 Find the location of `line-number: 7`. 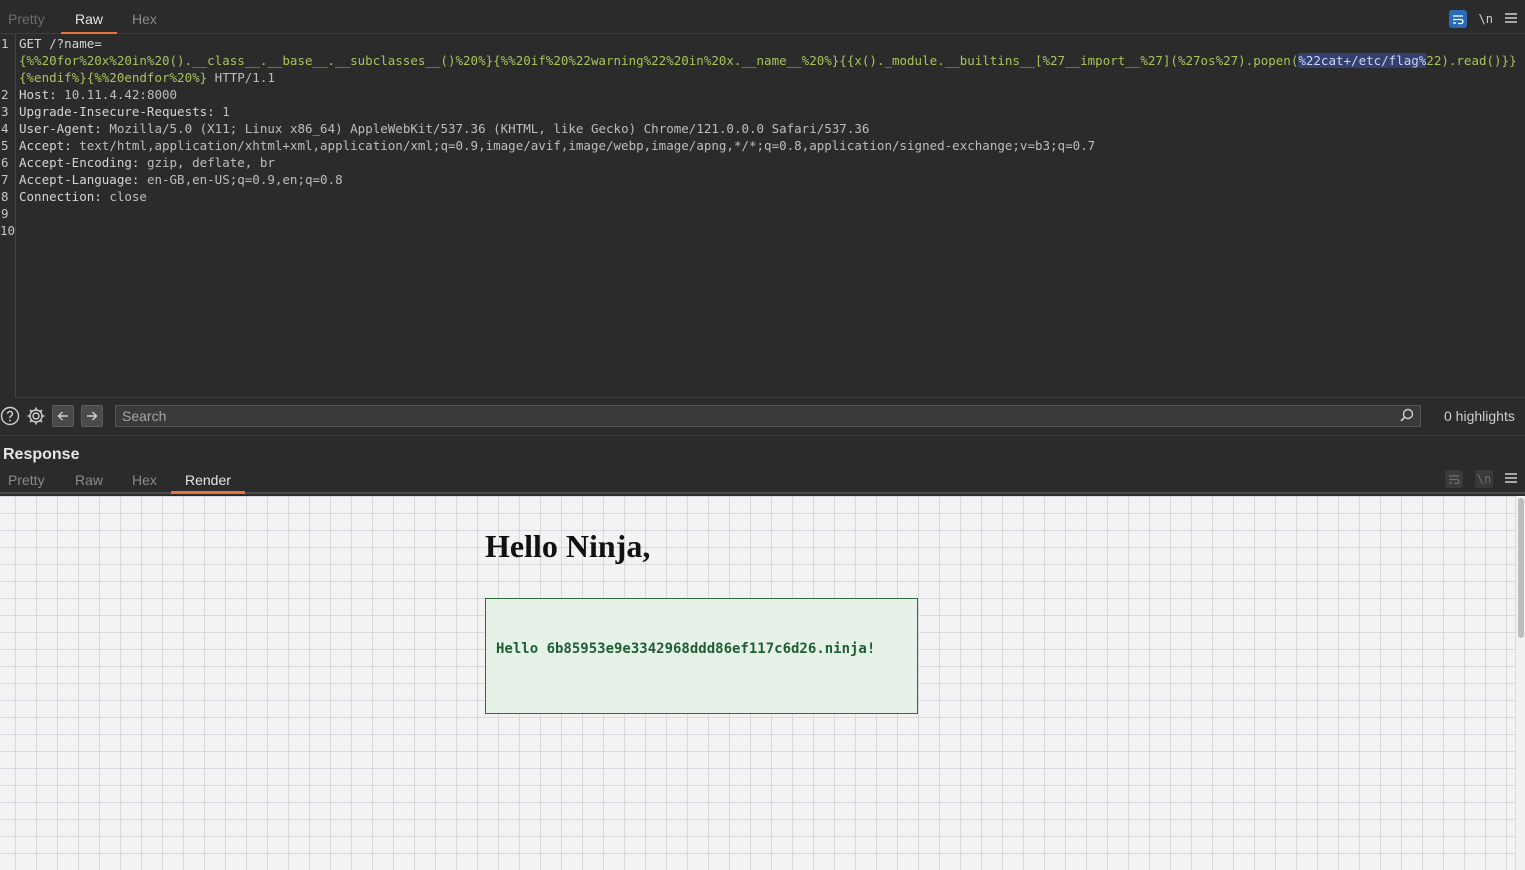

line-number: 7 is located at coordinates (5, 179).